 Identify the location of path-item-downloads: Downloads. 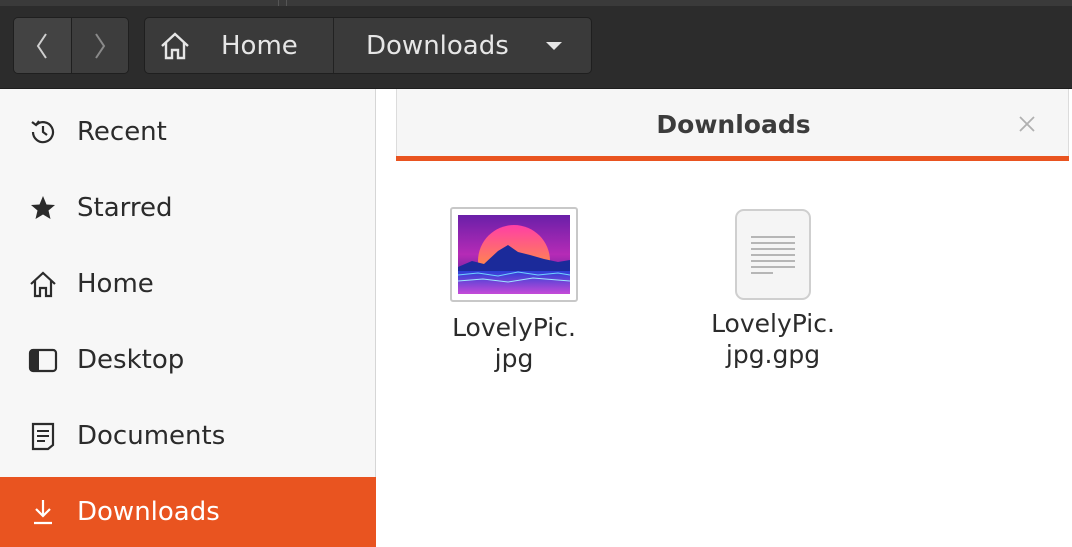
(462, 45).